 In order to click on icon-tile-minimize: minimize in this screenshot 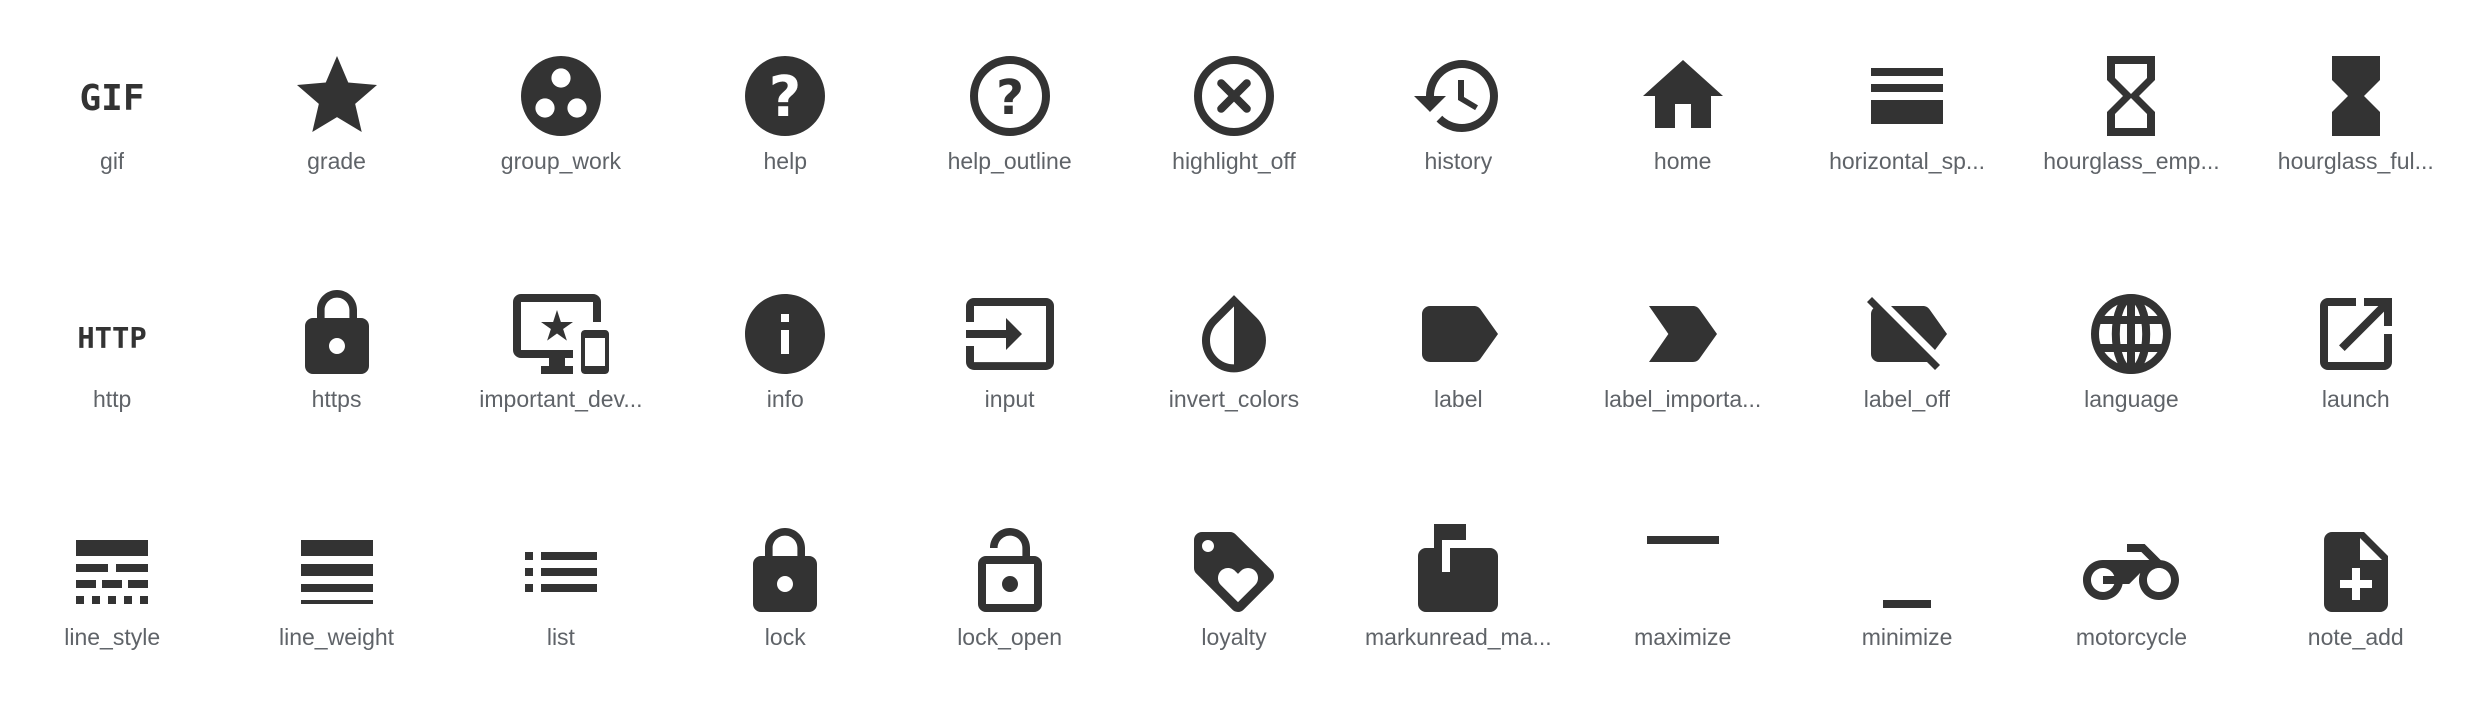, I will do `click(1907, 595)`.